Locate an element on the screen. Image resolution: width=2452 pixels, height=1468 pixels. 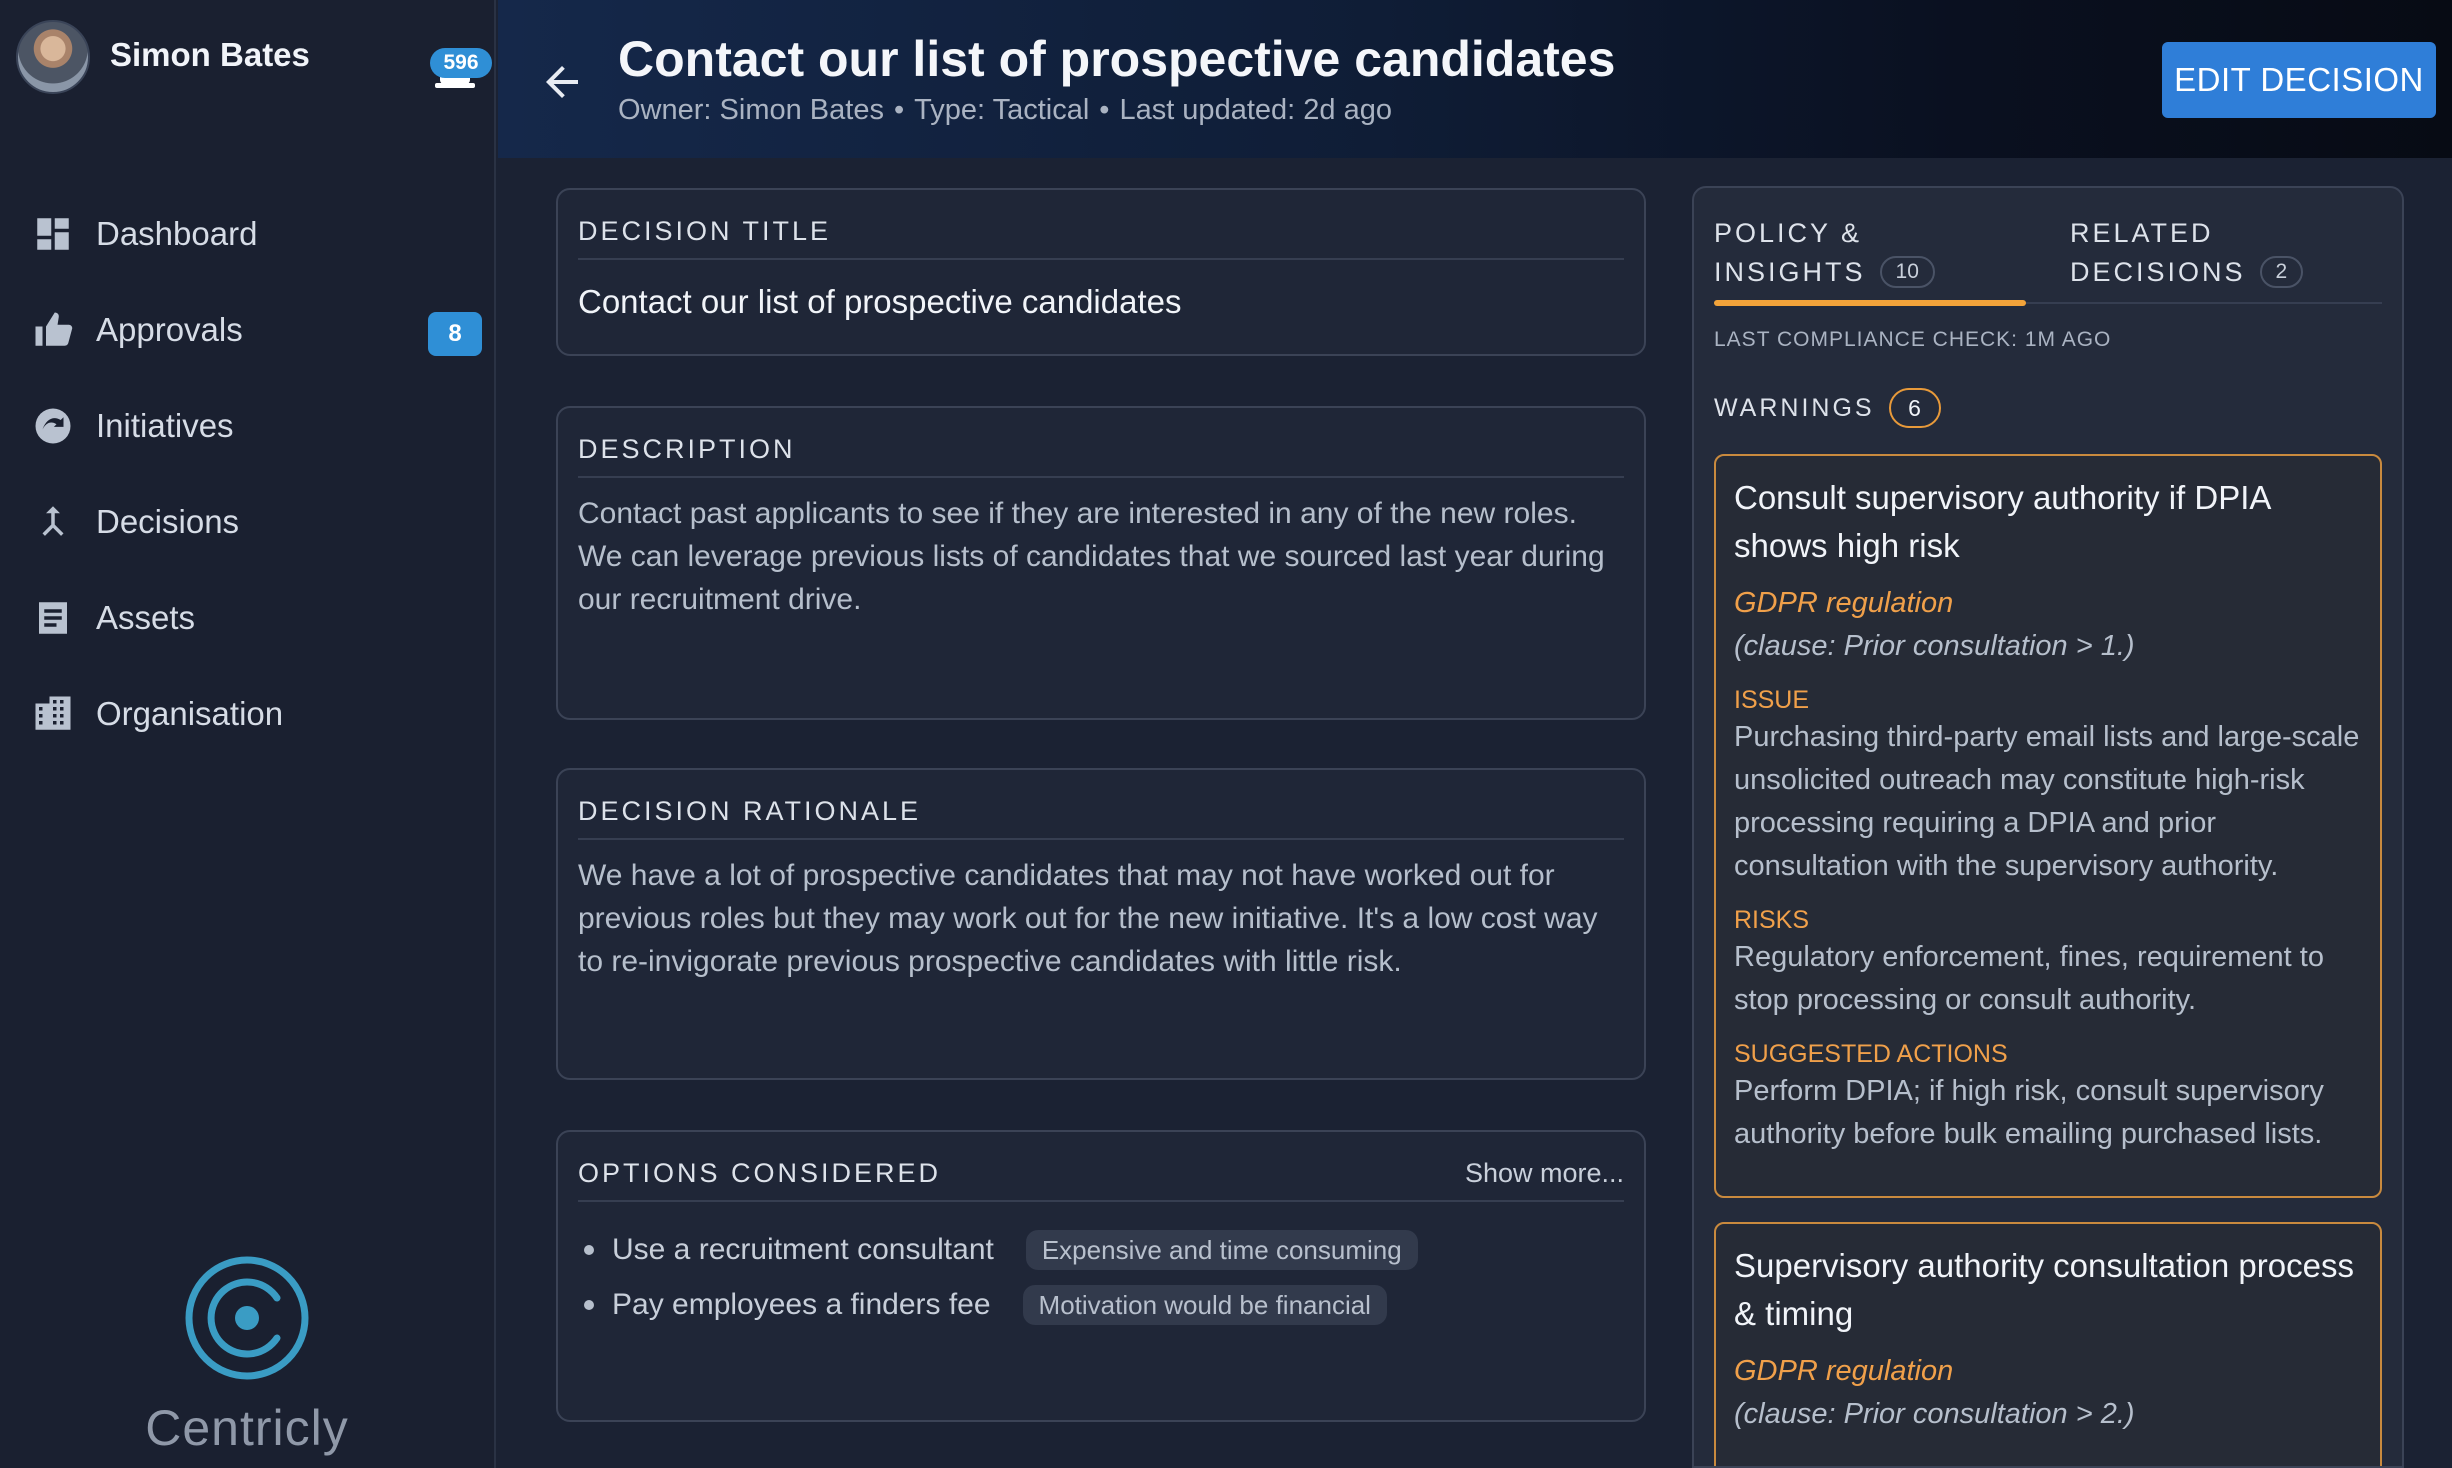
card-label: DESCRIPTION is located at coordinates (687, 449).